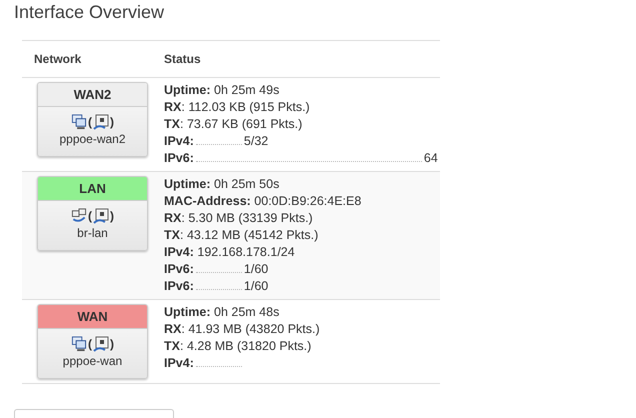 This screenshot has width=636, height=418. I want to click on status-value: 112.03 KB (915 Pkts.), so click(249, 107).